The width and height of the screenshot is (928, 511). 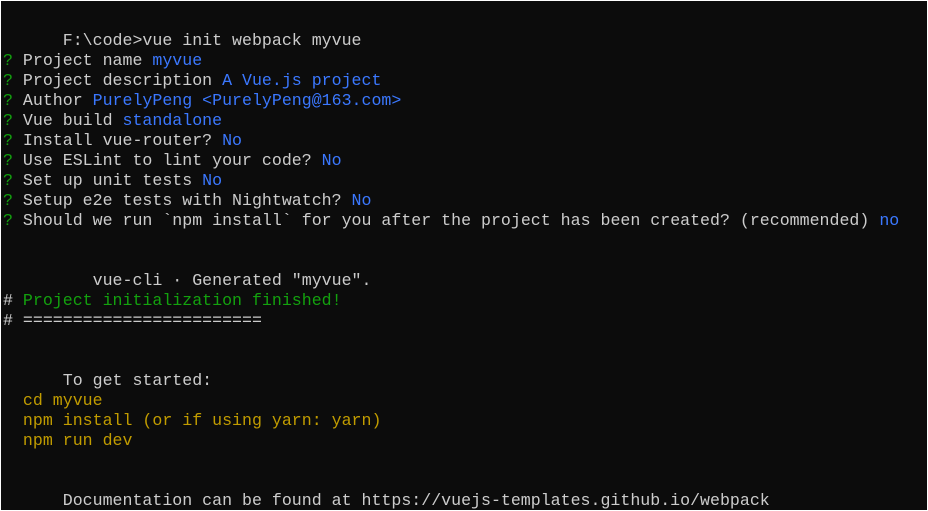 I want to click on question-line: ? Set up unit tests No, so click(x=451, y=181).